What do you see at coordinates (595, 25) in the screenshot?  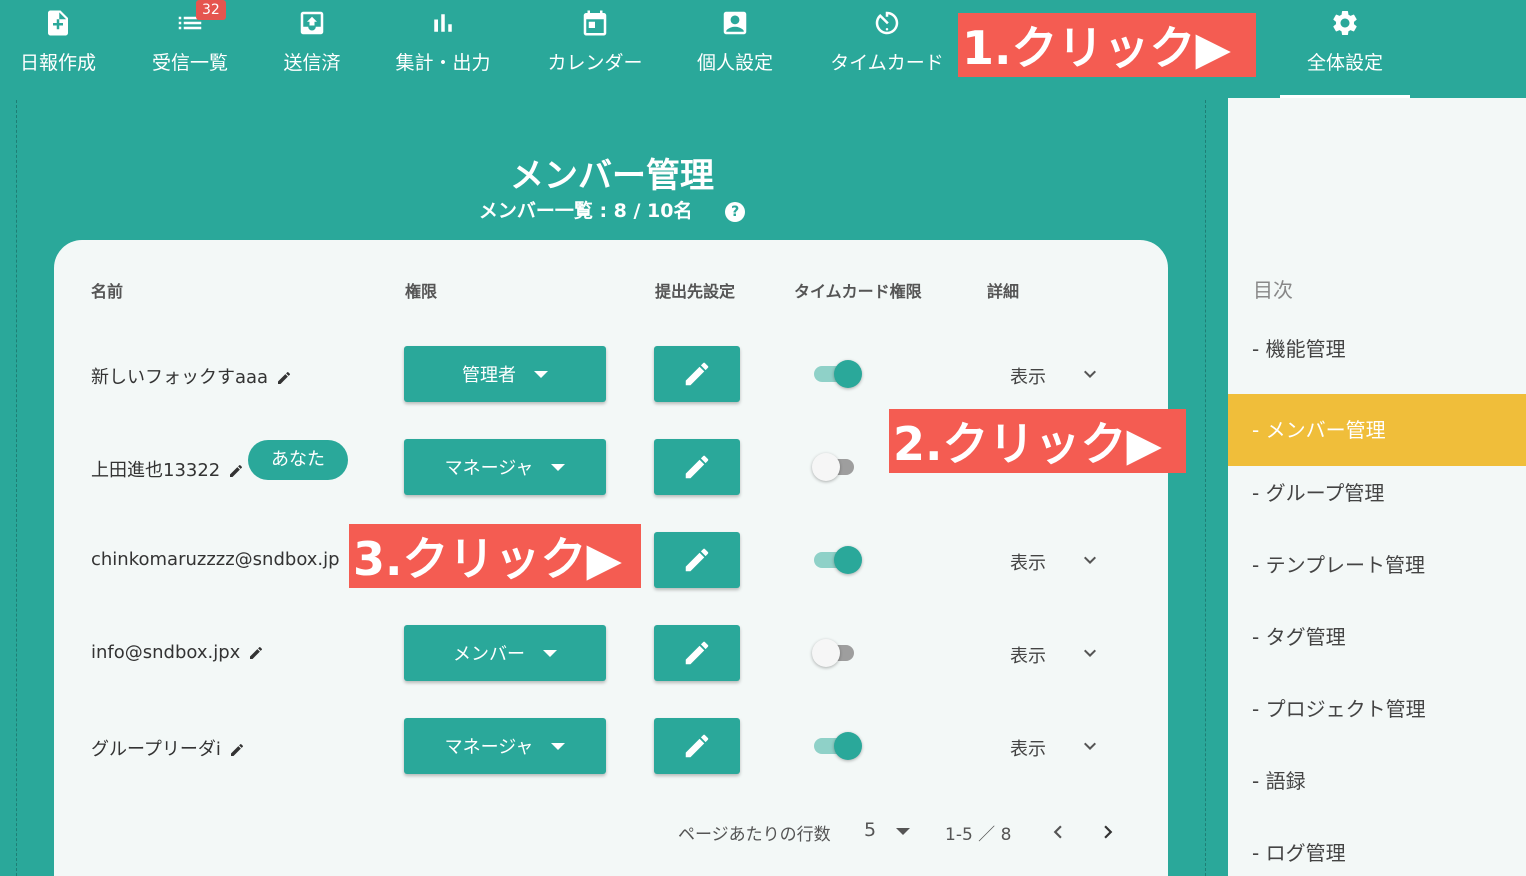 I see `calendar-icon` at bounding box center [595, 25].